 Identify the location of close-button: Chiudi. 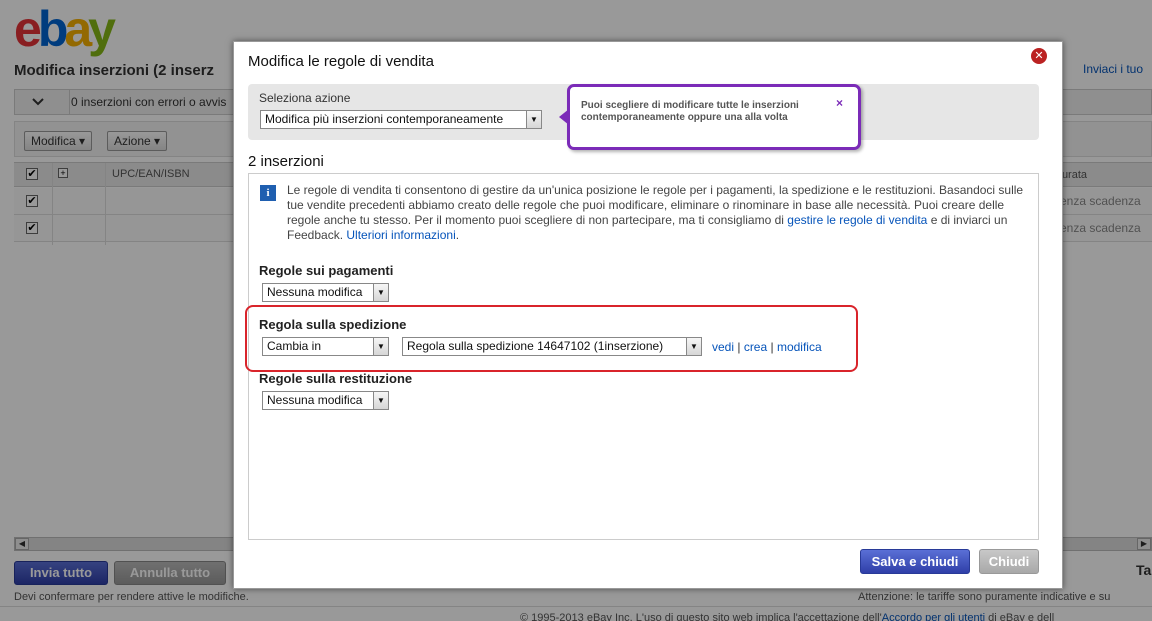
(1009, 561).